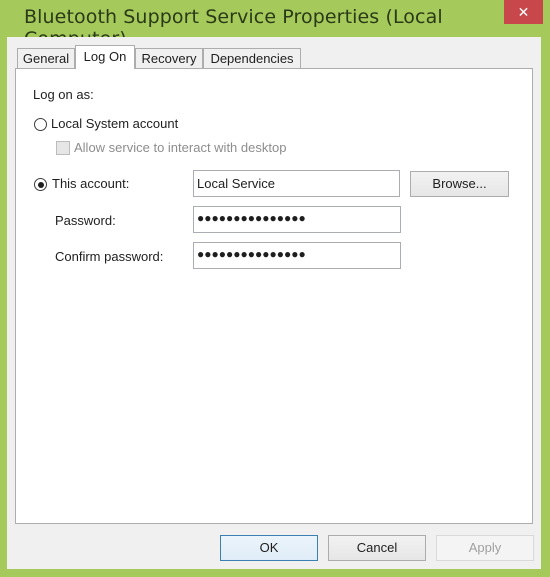  Describe the element at coordinates (63, 148) in the screenshot. I see `interact-desktop-checkbox` at that location.